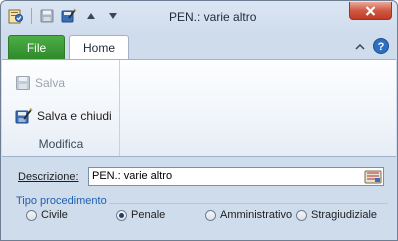 The width and height of the screenshot is (398, 241). What do you see at coordinates (256, 215) in the screenshot?
I see `radio-label: Amministrativo` at bounding box center [256, 215].